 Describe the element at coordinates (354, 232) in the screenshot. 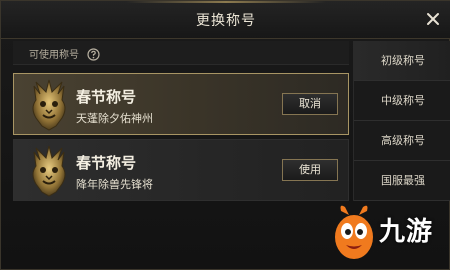

I see `orange-mascot-icon` at that location.